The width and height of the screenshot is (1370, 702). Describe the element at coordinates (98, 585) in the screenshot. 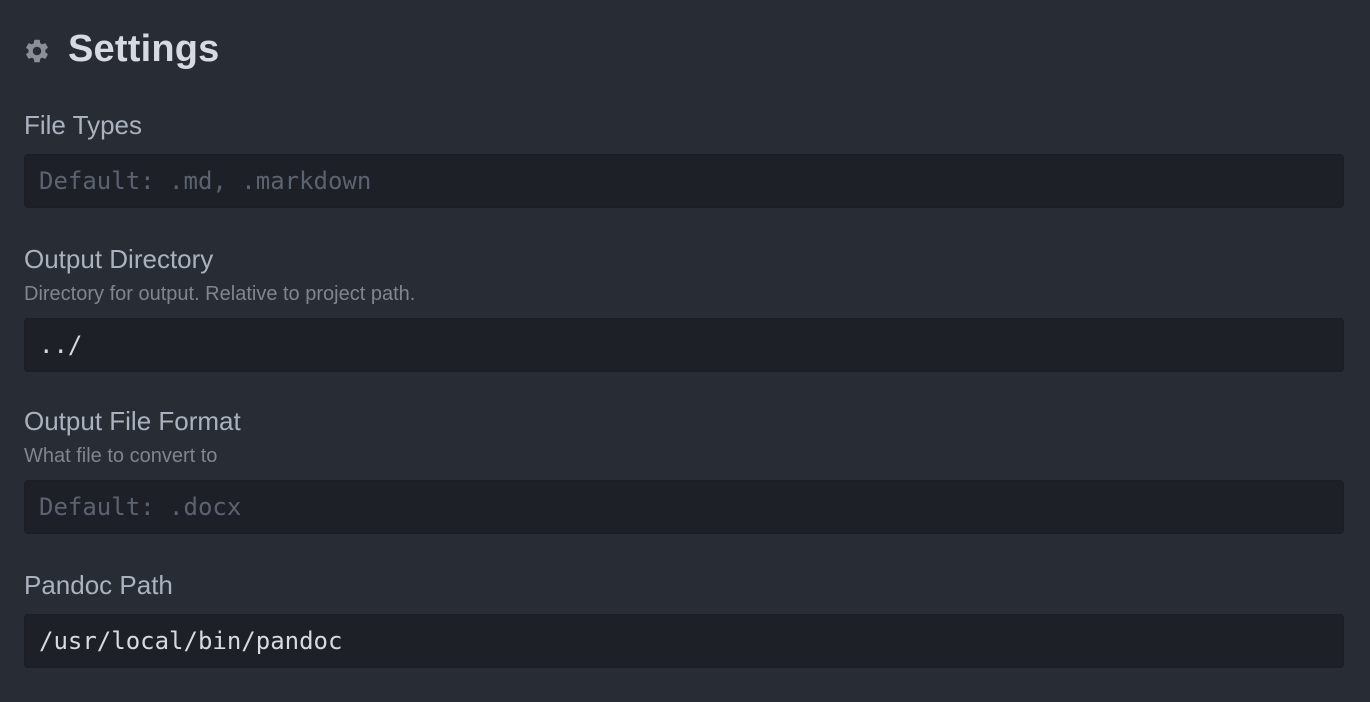

I see `setting-label: Pandoc Path` at that location.